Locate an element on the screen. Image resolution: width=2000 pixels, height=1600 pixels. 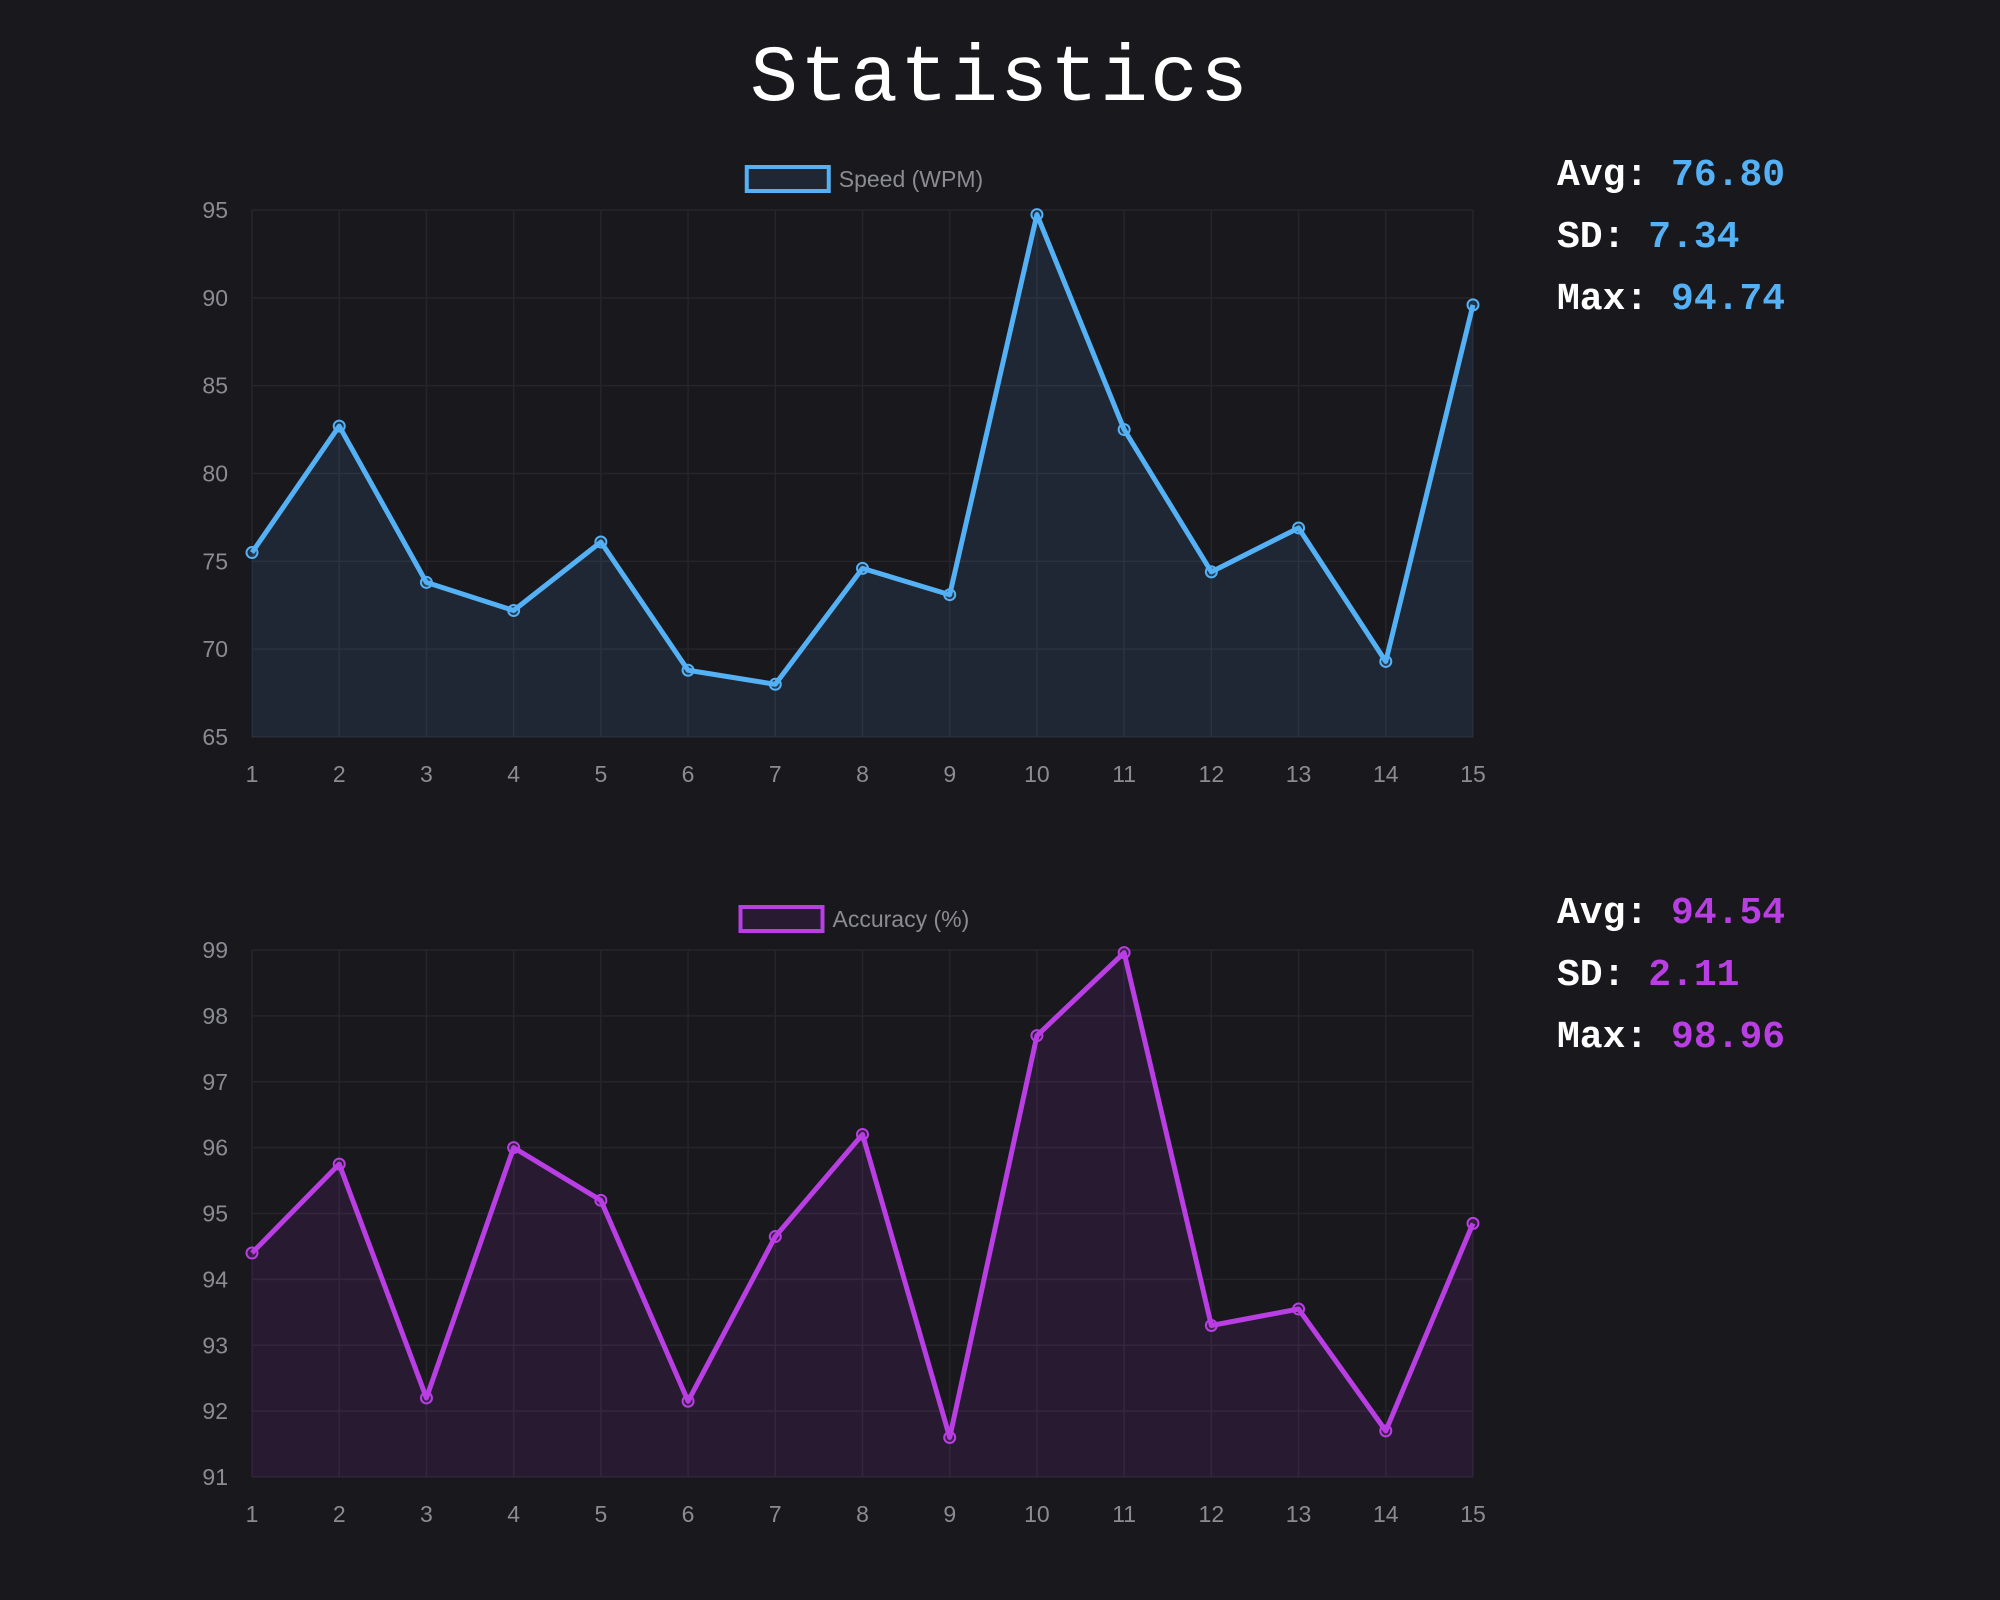
chart-legend: Speed (WPM) is located at coordinates (863, 179).